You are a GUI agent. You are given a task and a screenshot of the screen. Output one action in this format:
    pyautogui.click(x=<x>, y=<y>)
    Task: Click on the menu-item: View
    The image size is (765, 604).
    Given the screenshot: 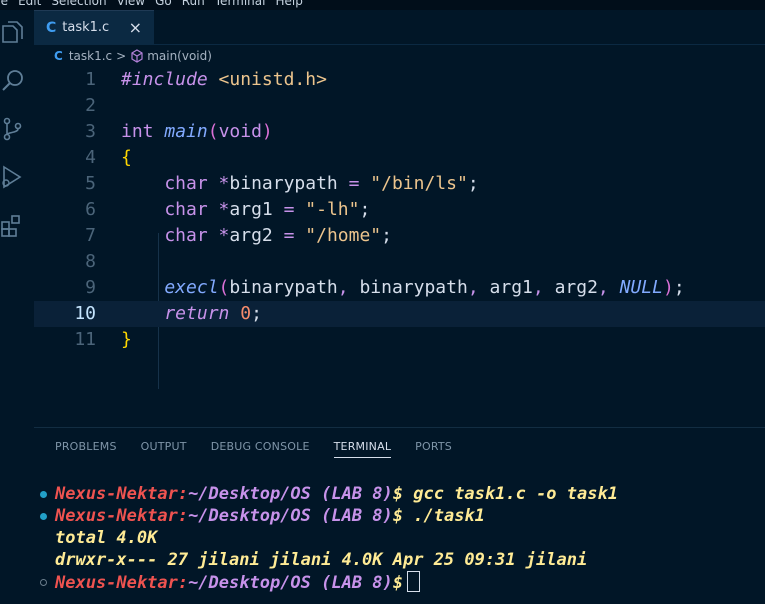 What is the action you would take?
    pyautogui.click(x=131, y=4)
    